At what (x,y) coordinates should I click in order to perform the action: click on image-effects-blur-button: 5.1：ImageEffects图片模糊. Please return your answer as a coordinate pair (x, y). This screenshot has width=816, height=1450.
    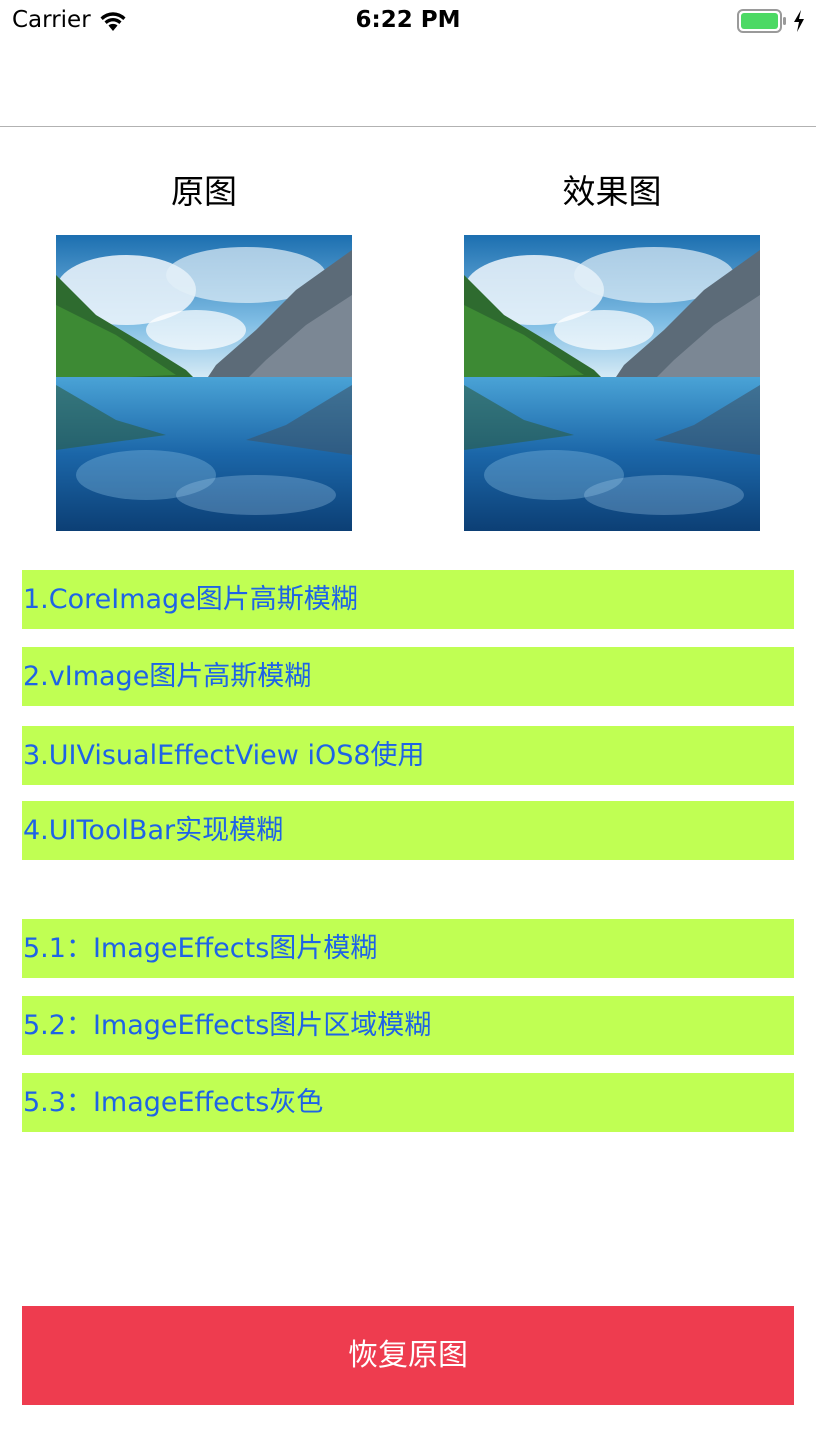
    Looking at the image, I should click on (408, 948).